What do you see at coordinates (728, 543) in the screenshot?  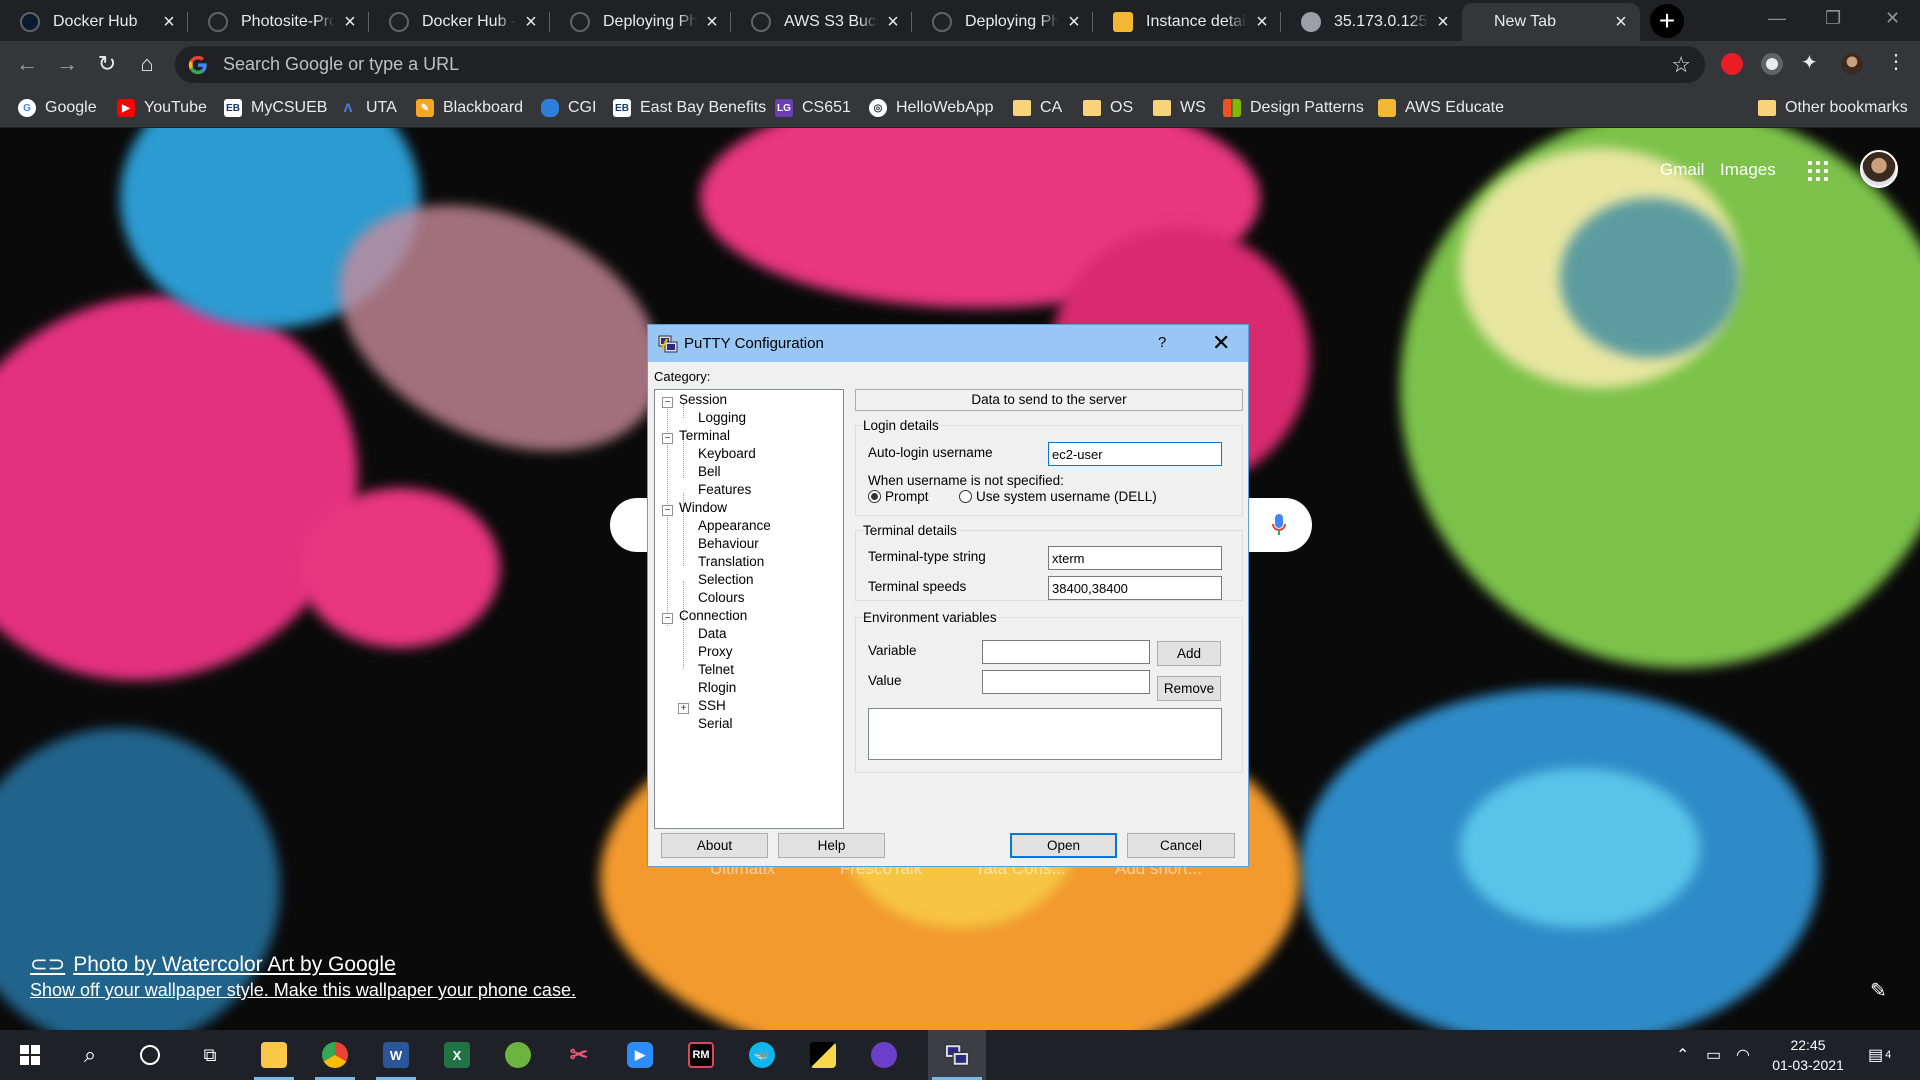 I see `tree-behaviour: Behaviour` at bounding box center [728, 543].